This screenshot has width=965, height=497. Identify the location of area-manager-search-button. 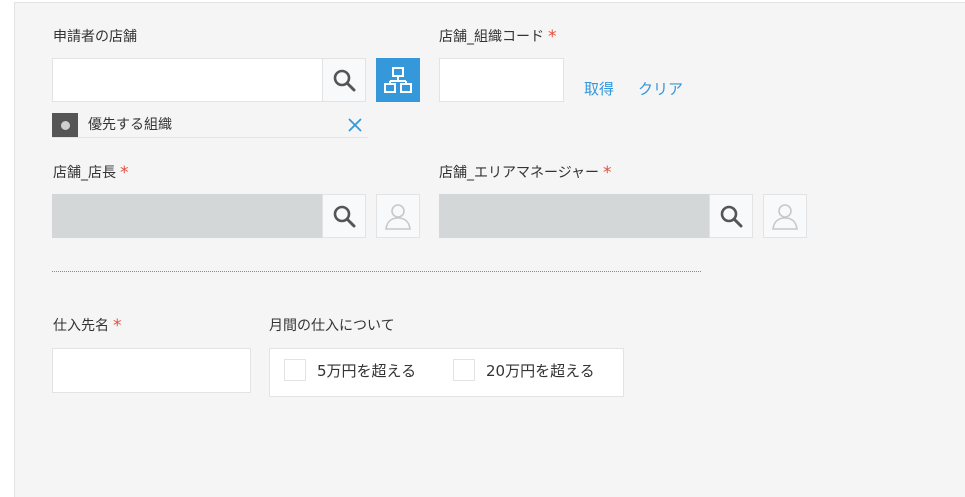
(731, 216).